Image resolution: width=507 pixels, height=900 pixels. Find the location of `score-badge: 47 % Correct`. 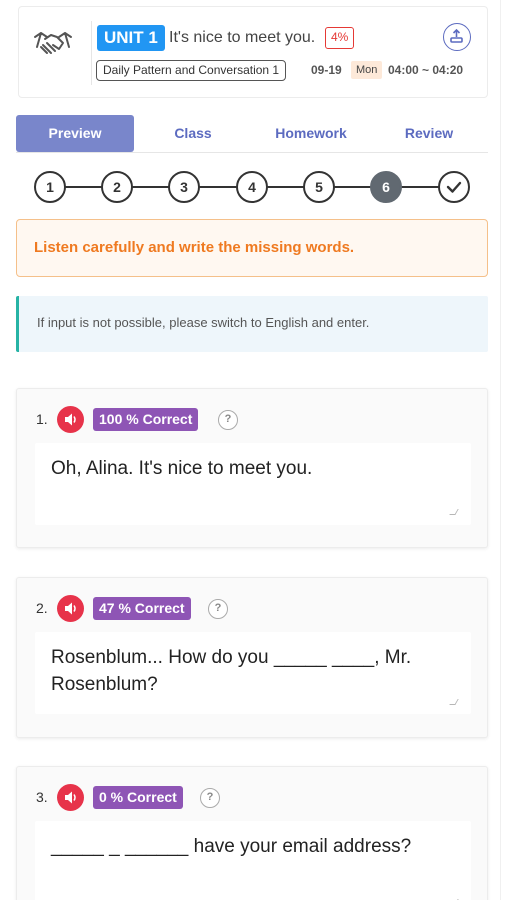

score-badge: 47 % Correct is located at coordinates (142, 608).